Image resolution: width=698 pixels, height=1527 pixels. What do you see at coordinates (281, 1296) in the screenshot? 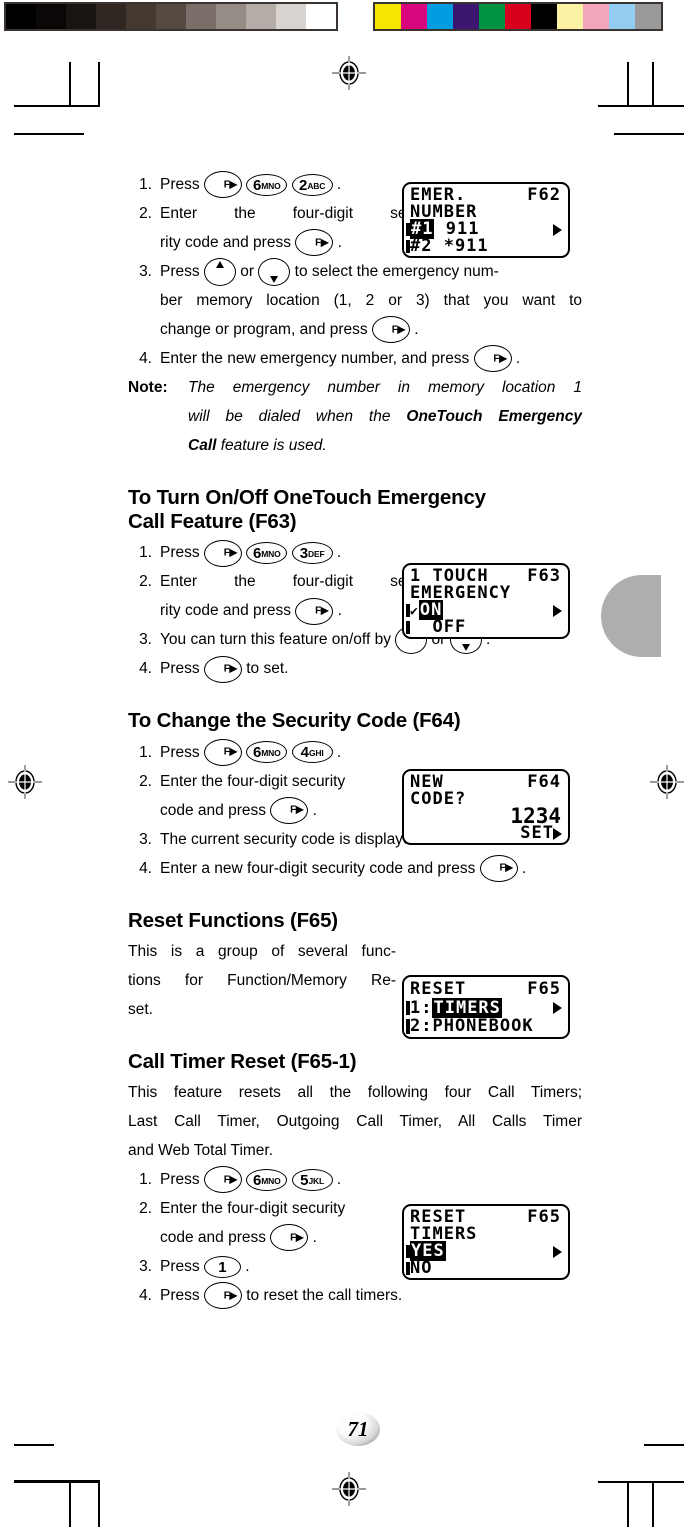
I see `step-text: Press F▶ to reset the call timers.` at bounding box center [281, 1296].